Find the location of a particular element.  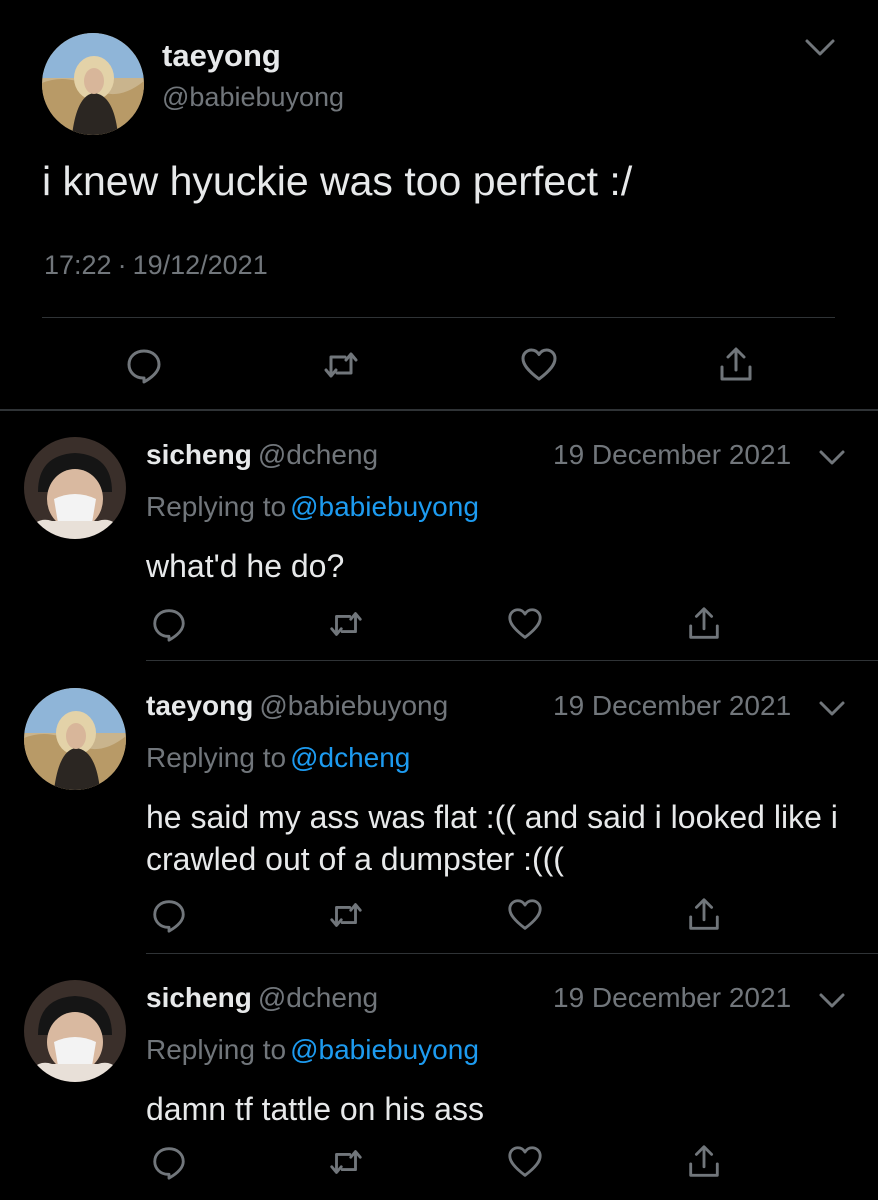

reply-header: taeyong @babiebuyong is located at coordinates (297, 706).